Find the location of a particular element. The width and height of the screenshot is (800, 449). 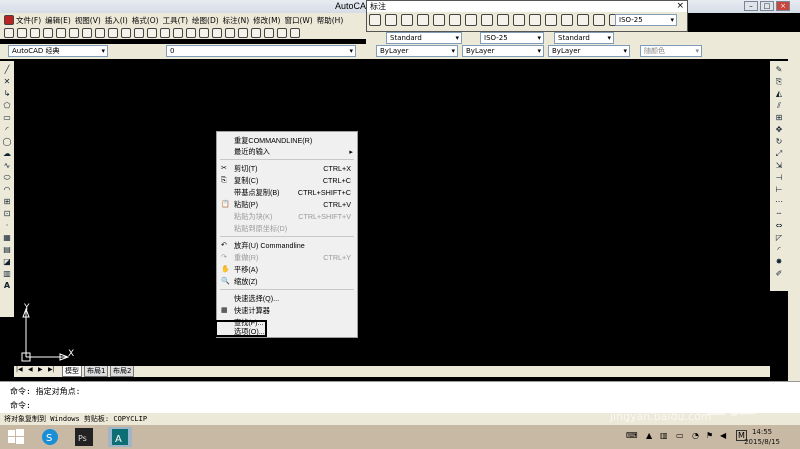

erase-icon: ✎ is located at coordinates (779, 69).